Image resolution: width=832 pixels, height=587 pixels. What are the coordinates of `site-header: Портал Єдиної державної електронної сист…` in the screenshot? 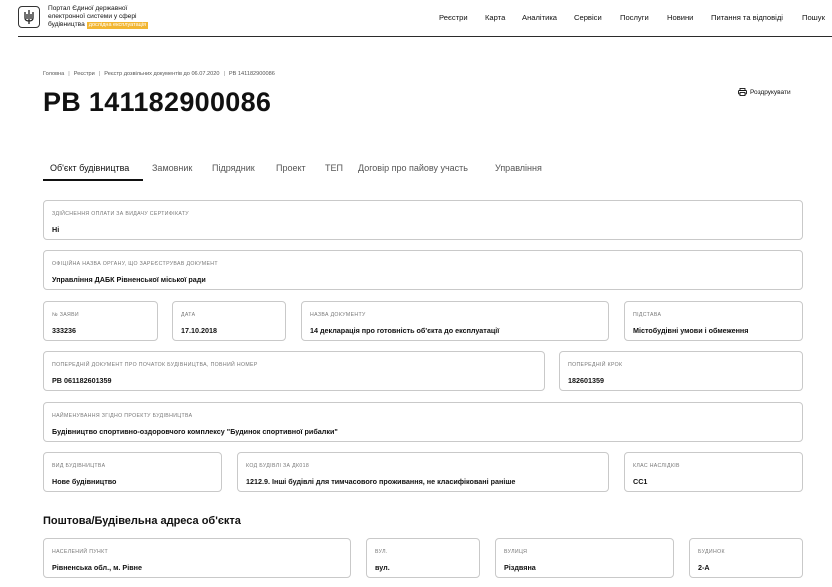 It's located at (425, 18).